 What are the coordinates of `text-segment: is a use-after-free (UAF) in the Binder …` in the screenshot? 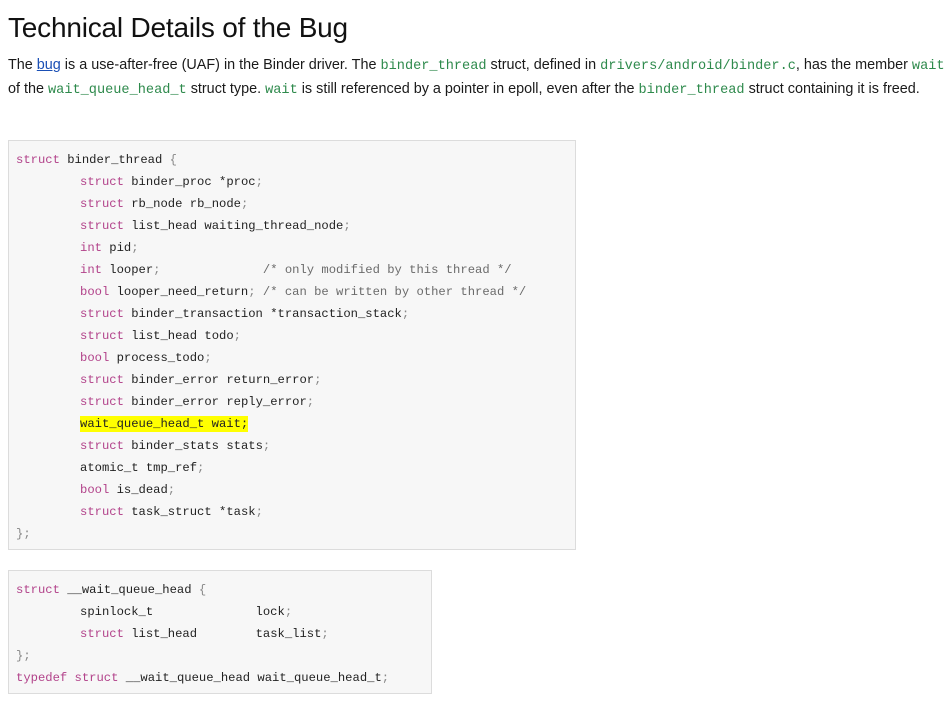 It's located at (220, 65).